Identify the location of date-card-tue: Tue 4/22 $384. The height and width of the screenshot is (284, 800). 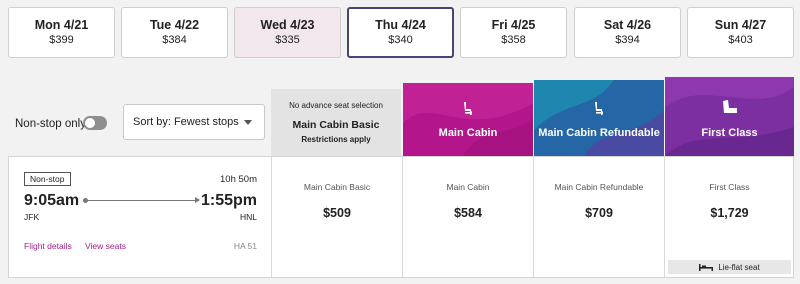
(174, 32).